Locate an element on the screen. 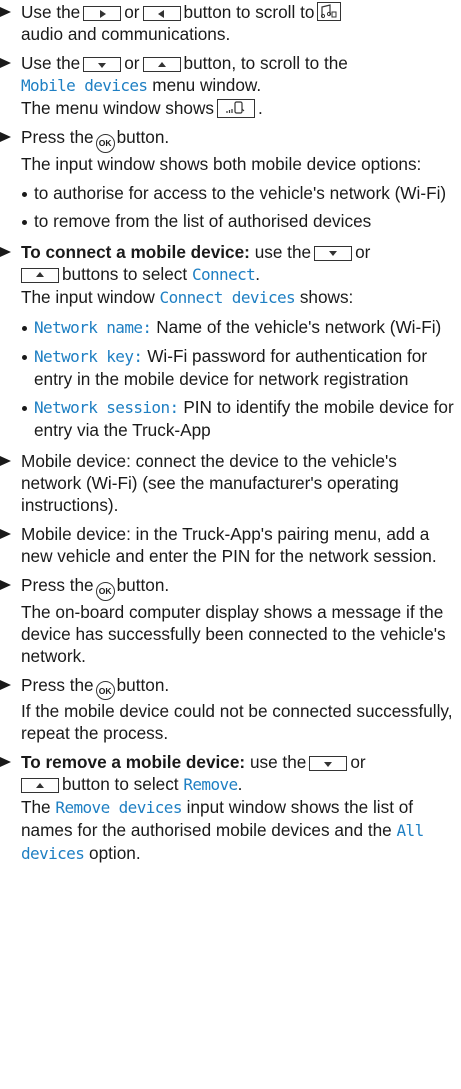 This screenshot has width=461, height=1089. step-heading: To remove a mobile device: is located at coordinates (133, 762).